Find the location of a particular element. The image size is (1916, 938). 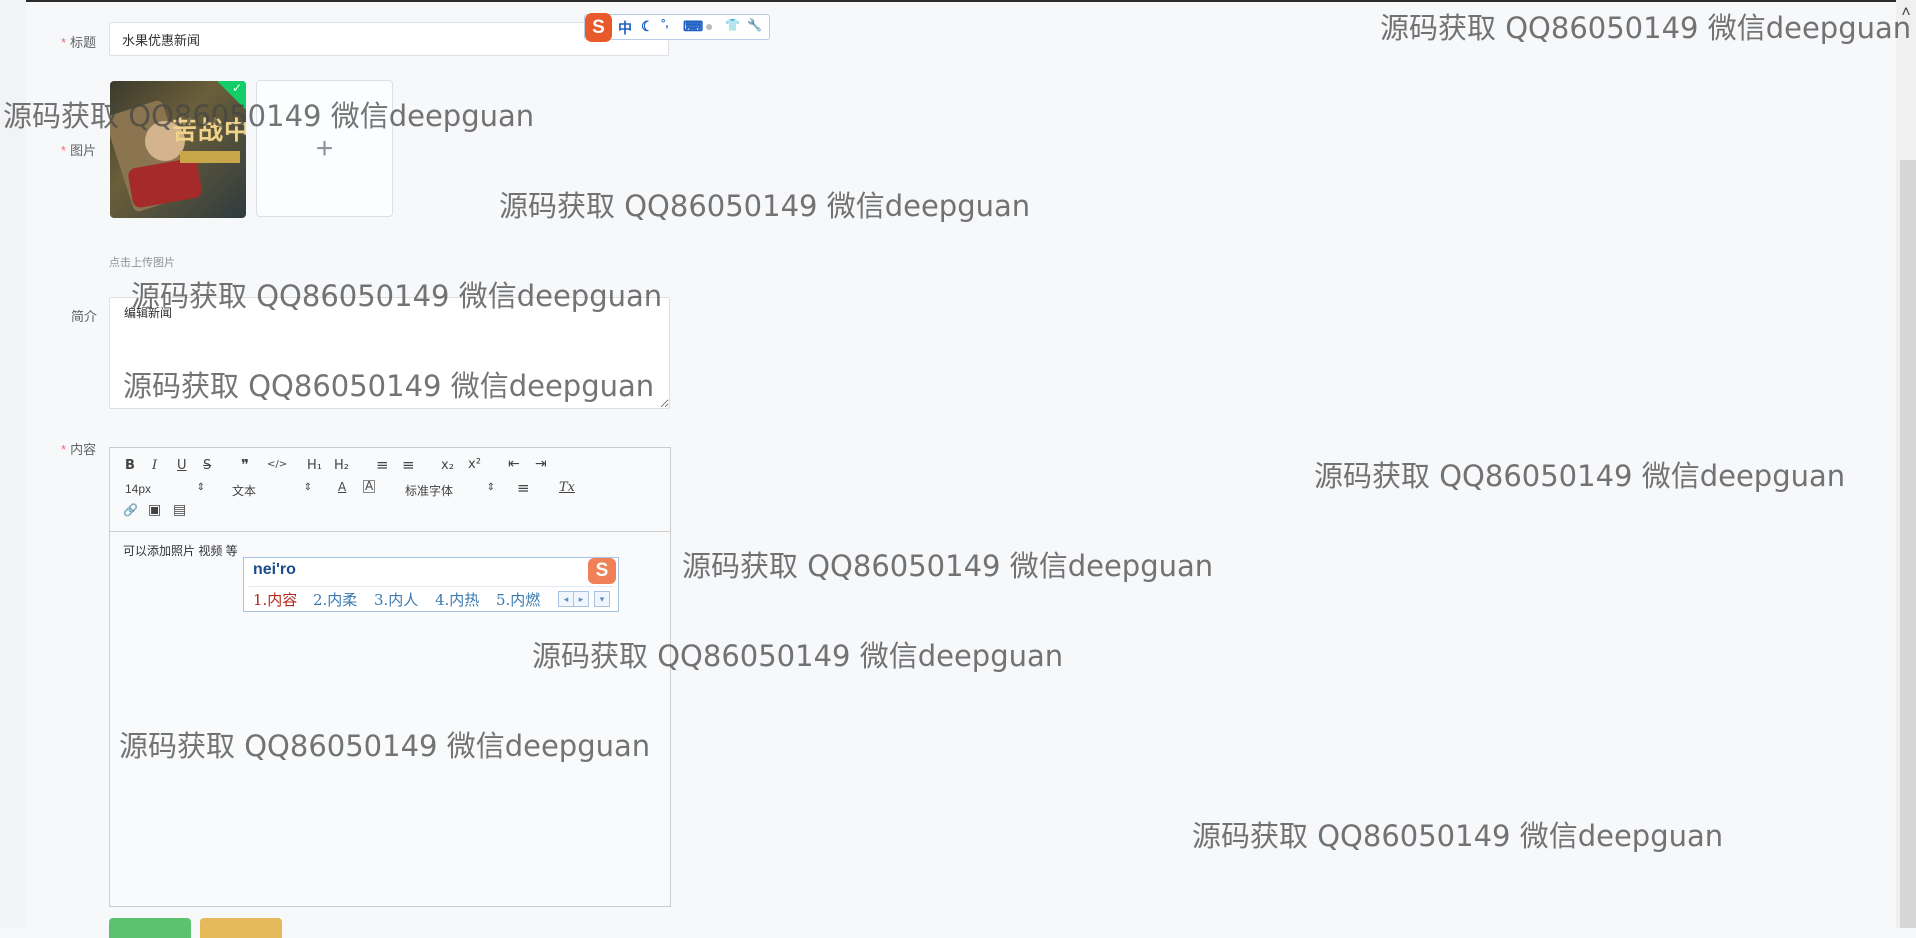

code-block-button: </> is located at coordinates (277, 464).